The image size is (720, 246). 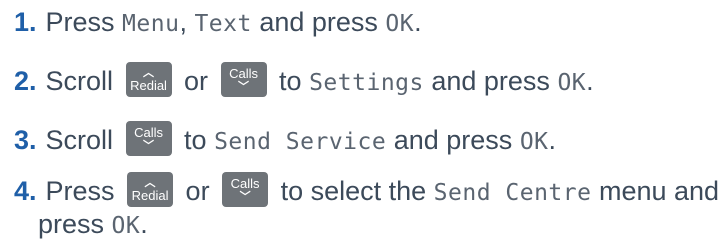 I want to click on display-text-menu: Menu, so click(x=151, y=24).